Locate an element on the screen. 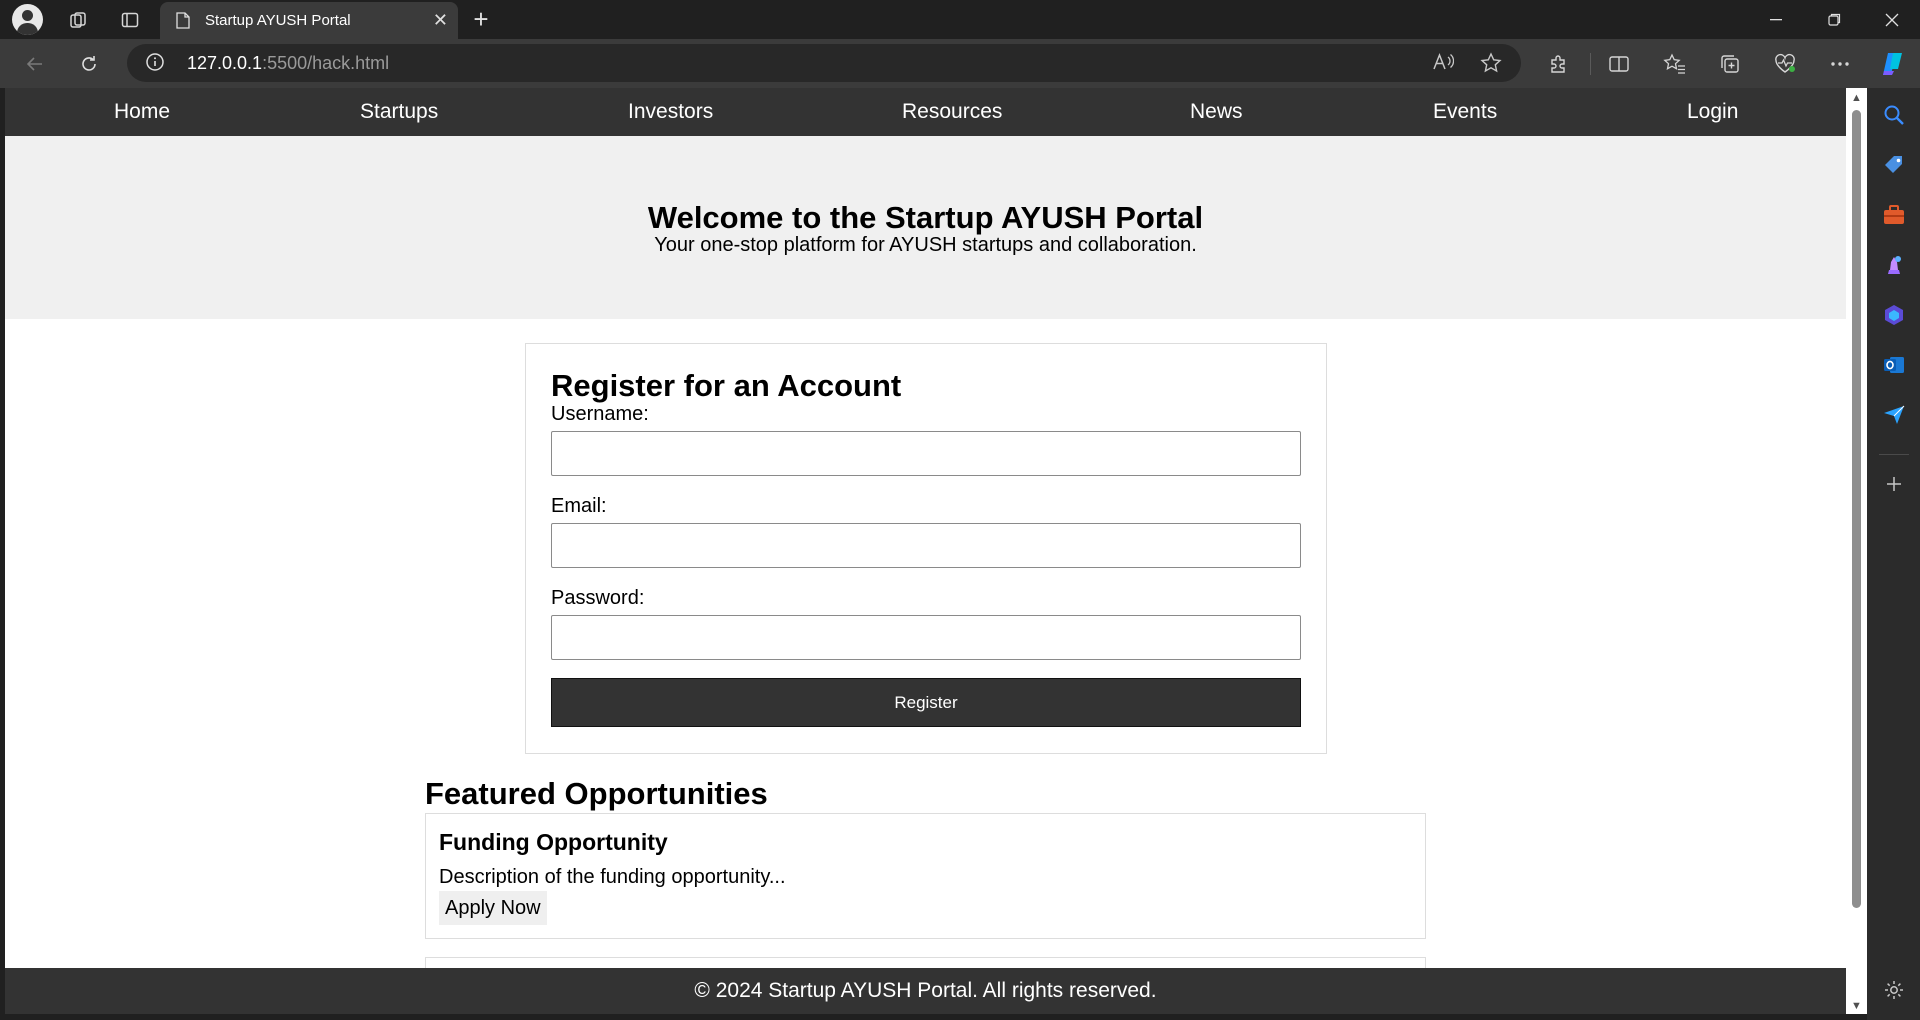 This screenshot has height=1020, width=1920. new-tab-icon: + is located at coordinates (481, 19).